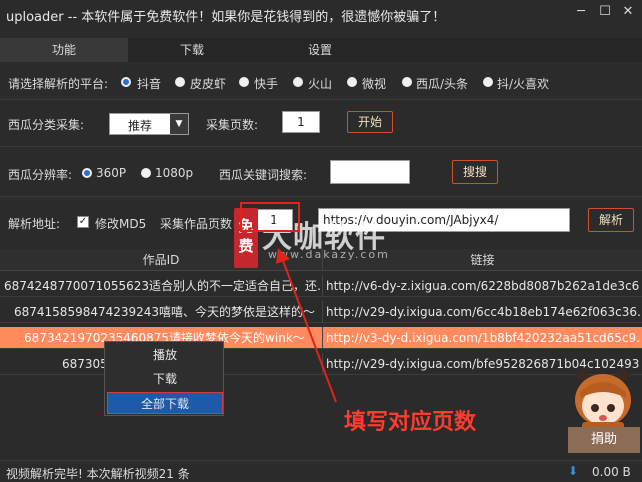 This screenshot has height=482, width=642. I want to click on works-pages-label: 采集作品页数, so click(196, 224).